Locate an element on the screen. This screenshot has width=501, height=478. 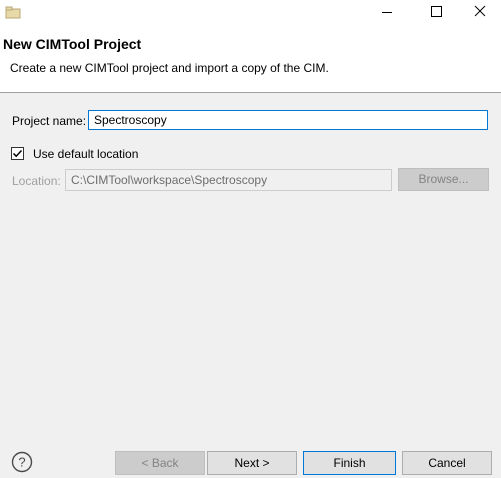
minimize-icon is located at coordinates (387, 12).